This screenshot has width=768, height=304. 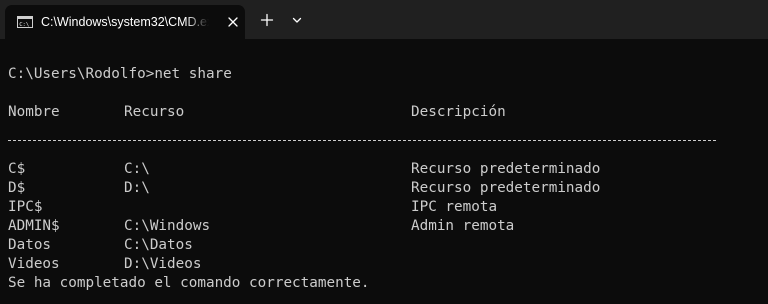 I want to click on cmd-icon: C:\, so click(x=25, y=22).